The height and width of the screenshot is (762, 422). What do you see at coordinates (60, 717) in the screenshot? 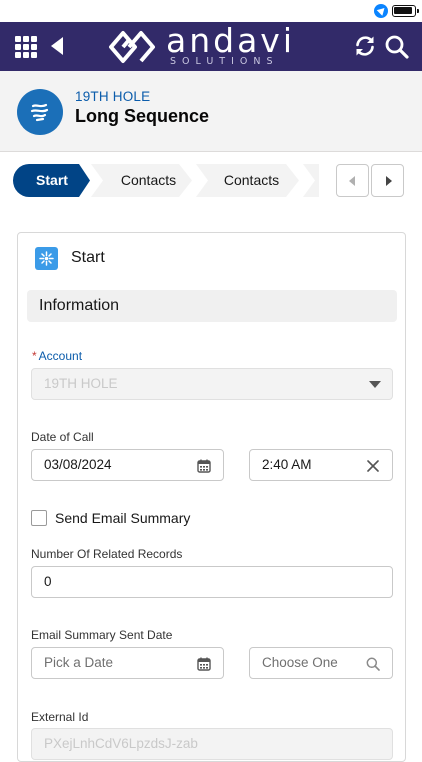
I see `external-id-label: External Id` at bounding box center [60, 717].